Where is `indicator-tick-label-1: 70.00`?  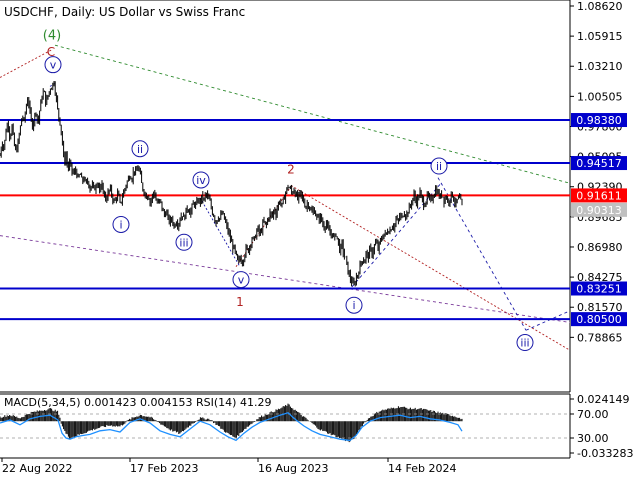 indicator-tick-label-1: 70.00 is located at coordinates (593, 414).